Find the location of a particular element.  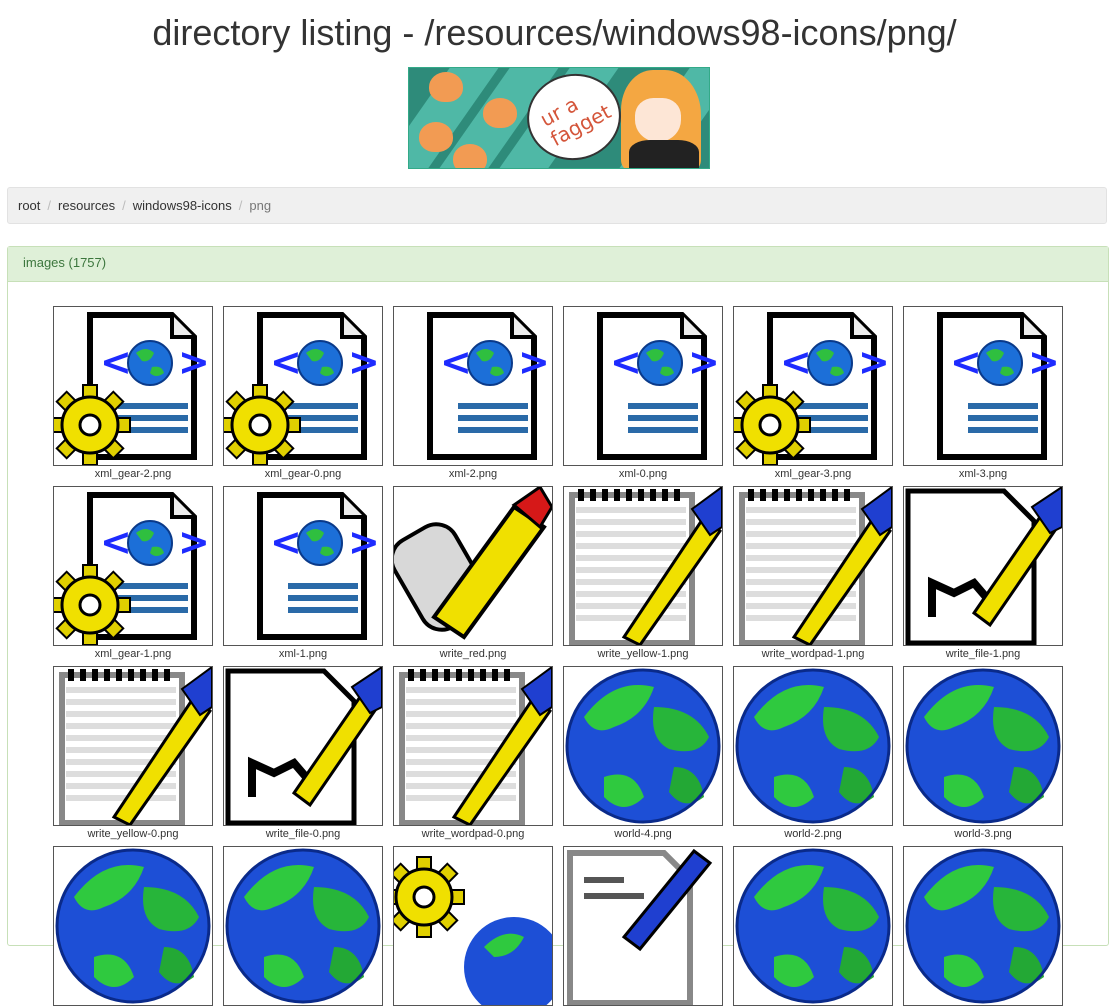

breadcrumb: root / resources / windows98-icons / png is located at coordinates (557, 205).